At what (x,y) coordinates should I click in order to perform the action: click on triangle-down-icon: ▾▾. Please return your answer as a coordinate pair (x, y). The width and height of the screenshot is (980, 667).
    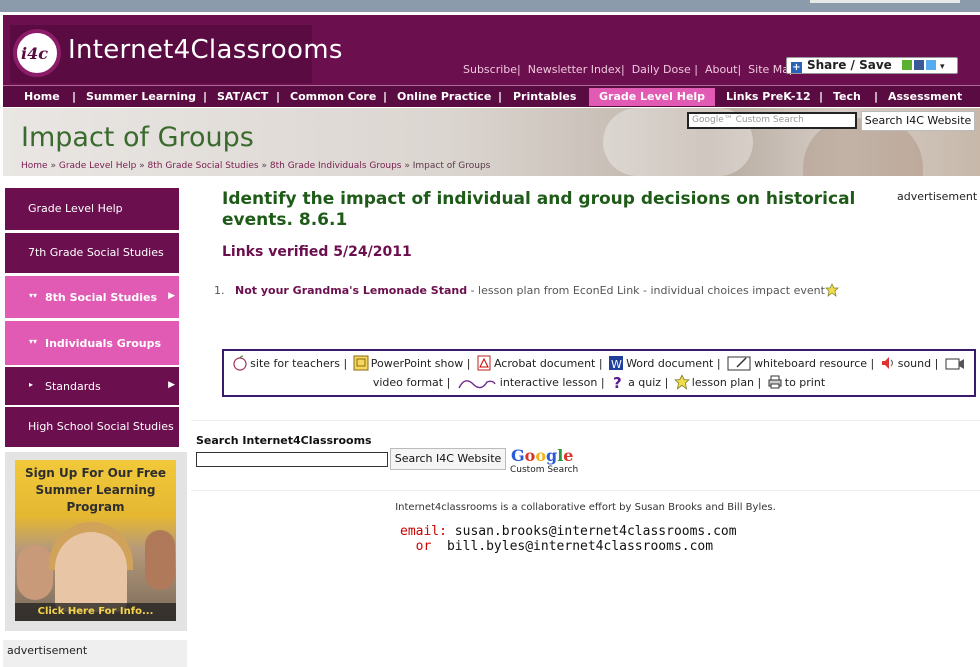
    Looking at the image, I should click on (33, 295).